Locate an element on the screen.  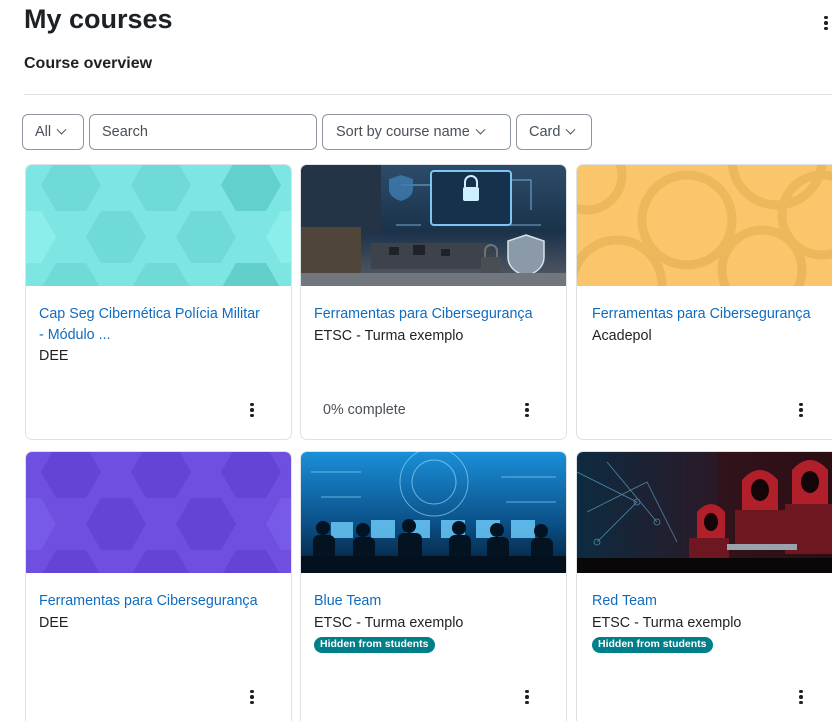
search-field is located at coordinates (203, 132).